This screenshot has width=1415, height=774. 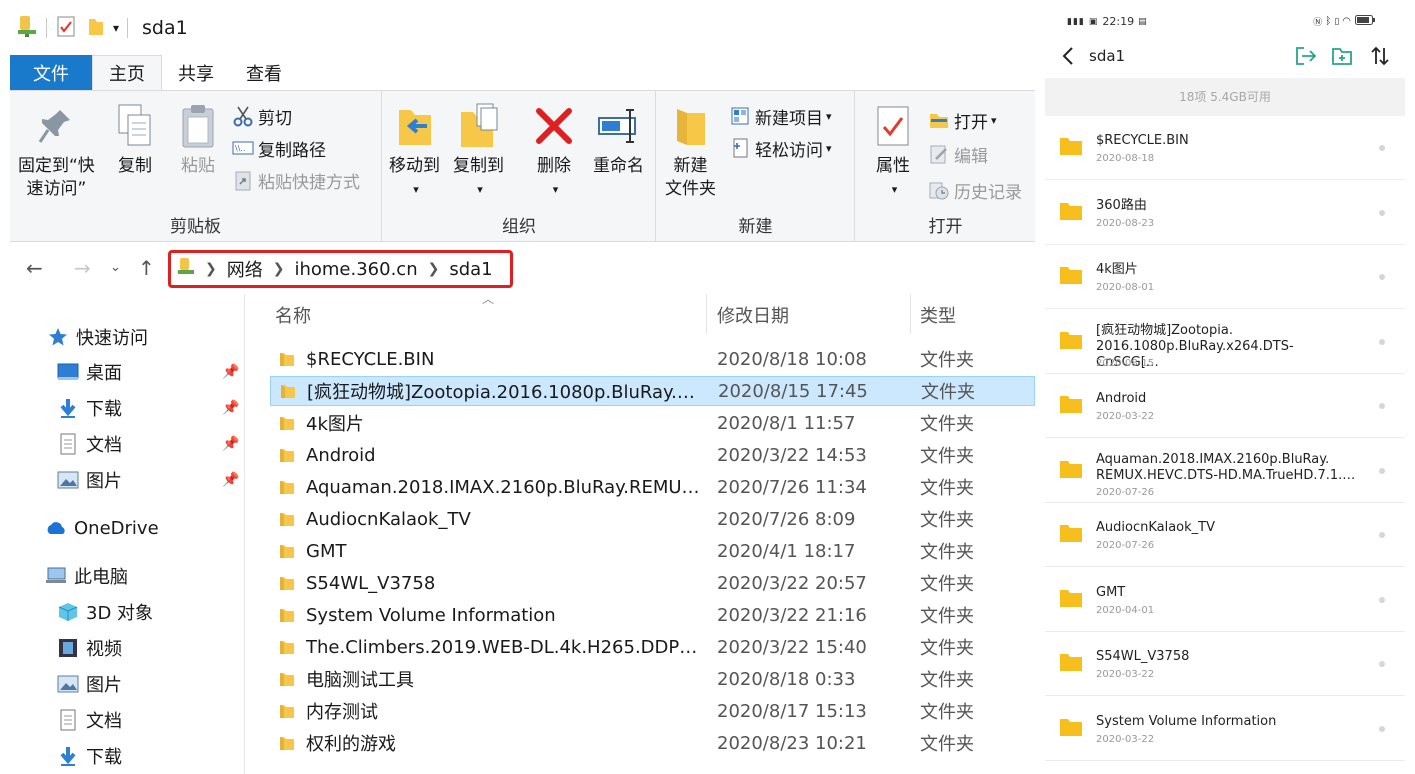 I want to click on edit-button: 编辑, so click(x=958, y=154).